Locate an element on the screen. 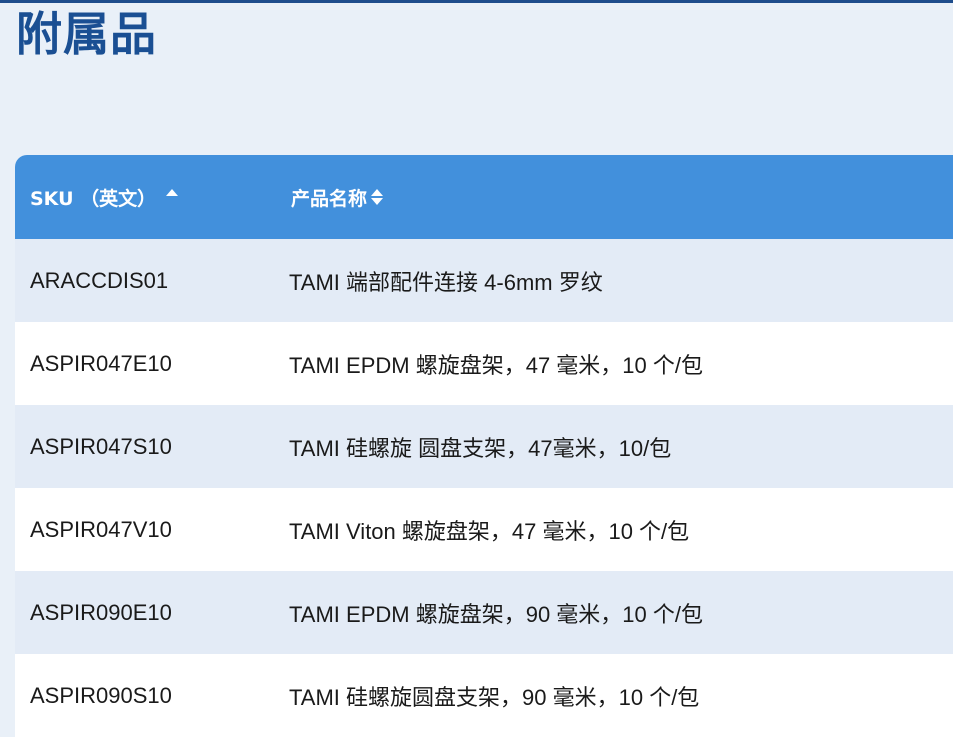 Image resolution: width=953 pixels, height=737 pixels. table-row: ASPIR047V10 TAMI Viton 螺旋盘架，47 毫米，10 个/包 is located at coordinates (484, 529).